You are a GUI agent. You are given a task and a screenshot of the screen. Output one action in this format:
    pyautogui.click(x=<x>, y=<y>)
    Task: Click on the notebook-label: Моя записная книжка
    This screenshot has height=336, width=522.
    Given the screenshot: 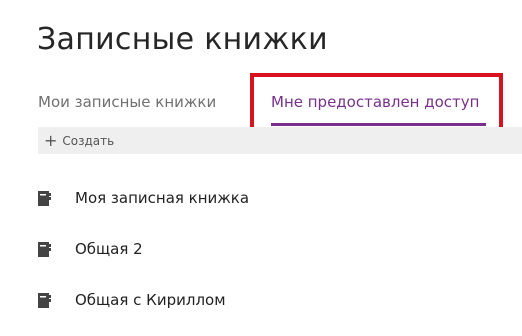 What is the action you would take?
    pyautogui.click(x=162, y=198)
    